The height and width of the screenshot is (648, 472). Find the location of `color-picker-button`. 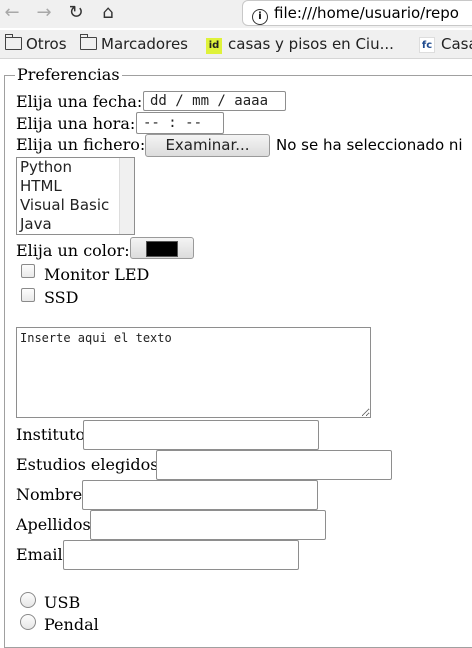

color-picker-button is located at coordinates (162, 248).